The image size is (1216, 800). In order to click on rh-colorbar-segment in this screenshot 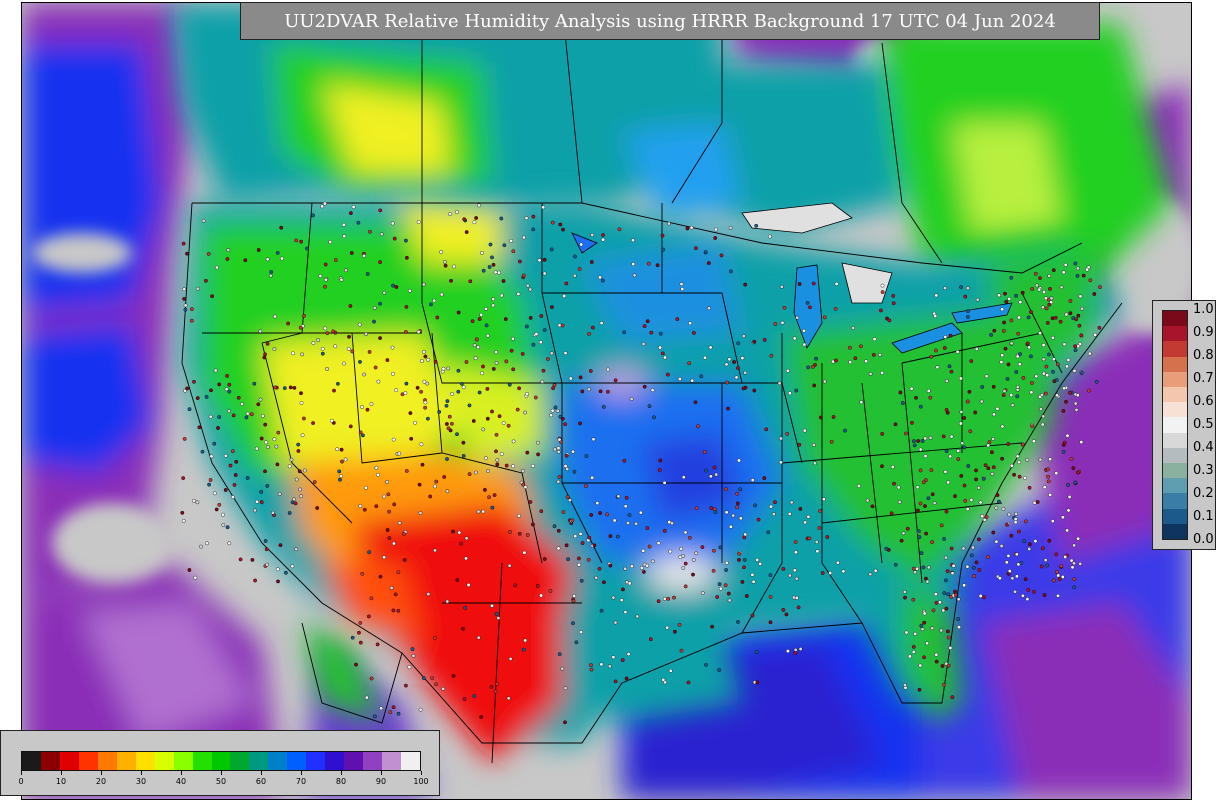, I will do `click(145, 761)`.